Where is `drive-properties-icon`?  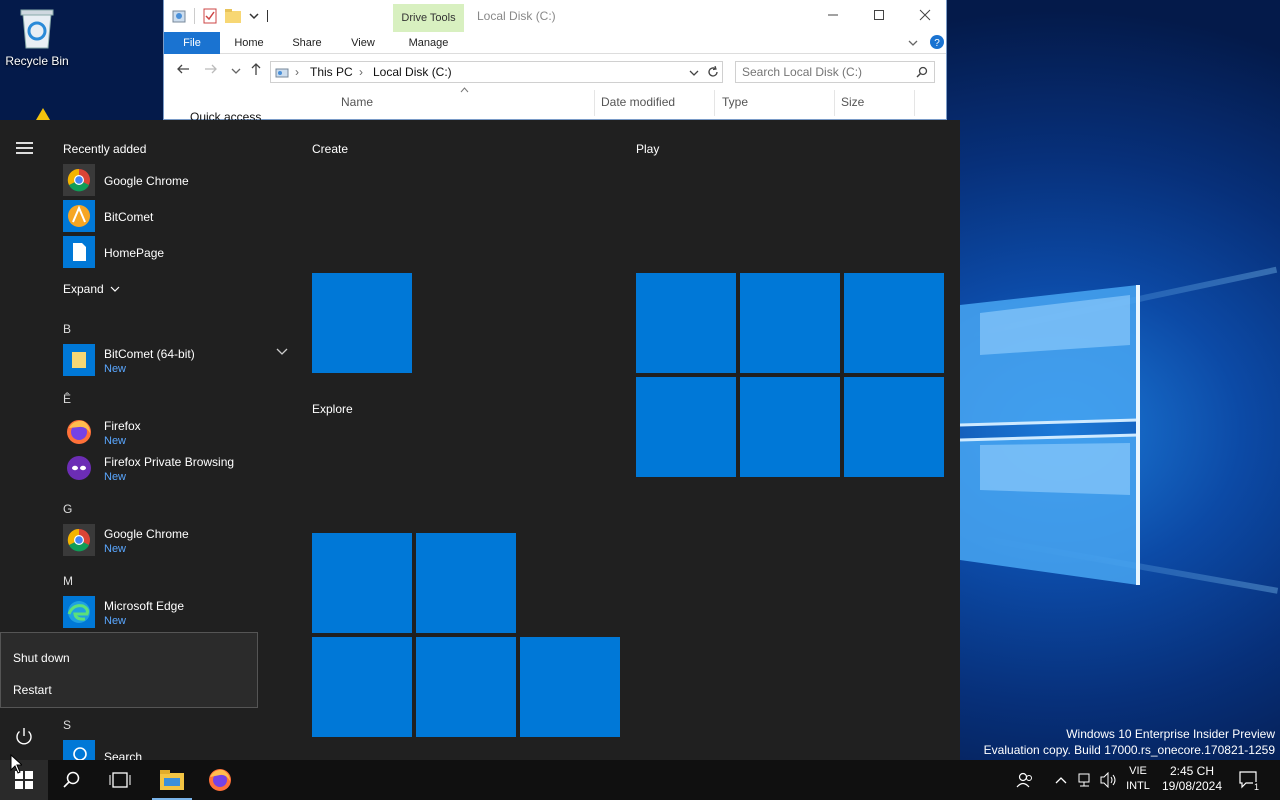
drive-properties-icon is located at coordinates (179, 16).